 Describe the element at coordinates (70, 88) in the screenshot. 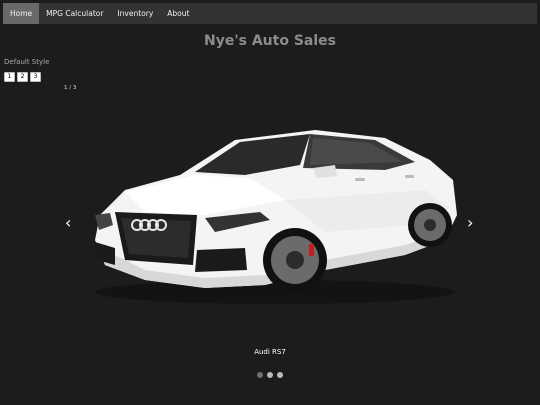

I see `slide-counter: 1 / 3` at that location.